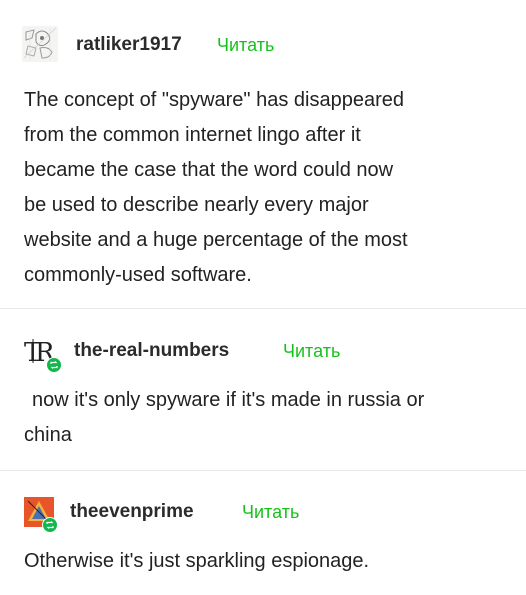 The image size is (526, 595). Describe the element at coordinates (214, 100) in the screenshot. I see `body-line: The concept of "spyware" has disappeared` at that location.